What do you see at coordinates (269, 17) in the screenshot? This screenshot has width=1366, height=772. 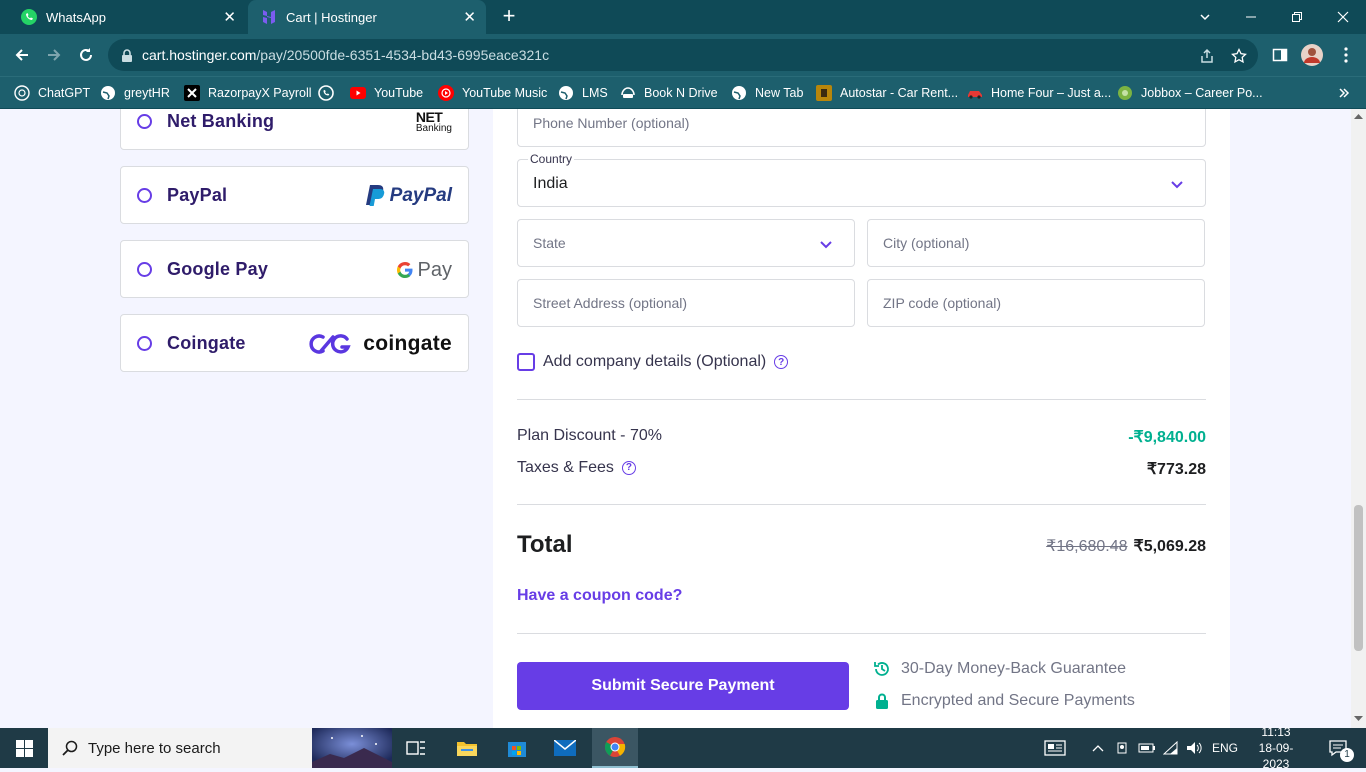 I see `hostinger-icon` at bounding box center [269, 17].